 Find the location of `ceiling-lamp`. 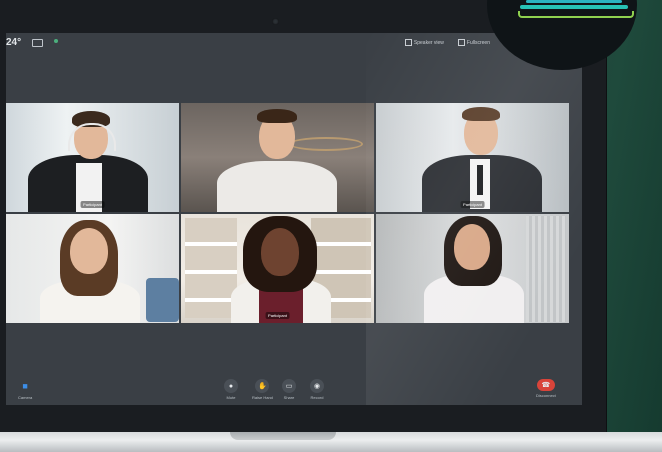

ceiling-lamp is located at coordinates (326, 144).